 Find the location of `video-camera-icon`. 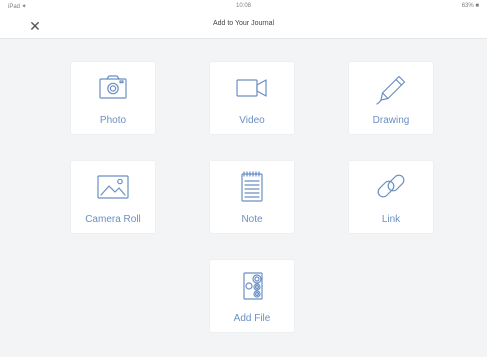

video-camera-icon is located at coordinates (252, 88).